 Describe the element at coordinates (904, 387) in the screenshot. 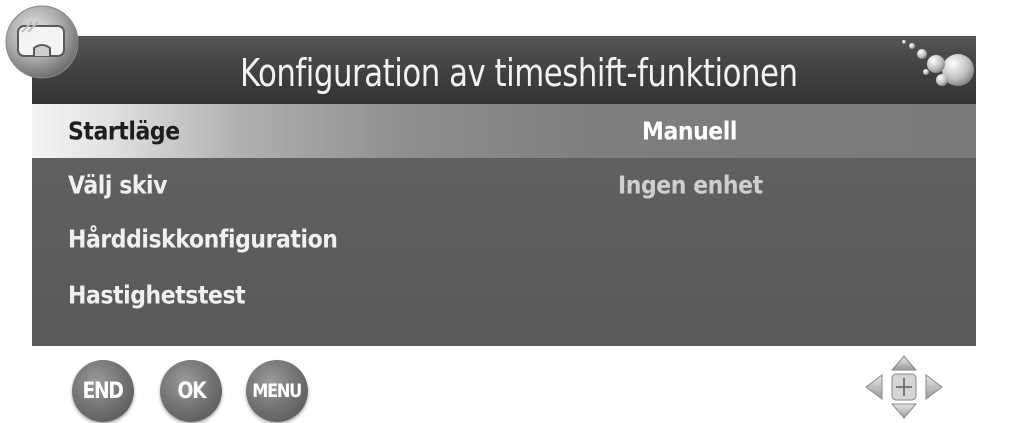

I see `direction-arrows-icon` at that location.